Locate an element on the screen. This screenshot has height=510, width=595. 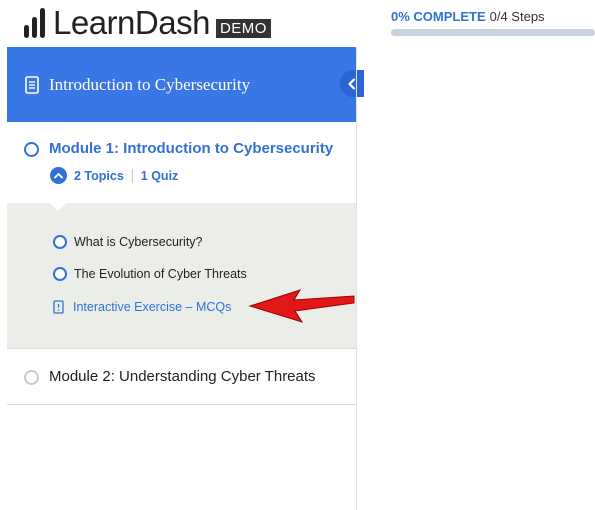
topic-item: What is Cybersecurity? is located at coordinates (128, 242).